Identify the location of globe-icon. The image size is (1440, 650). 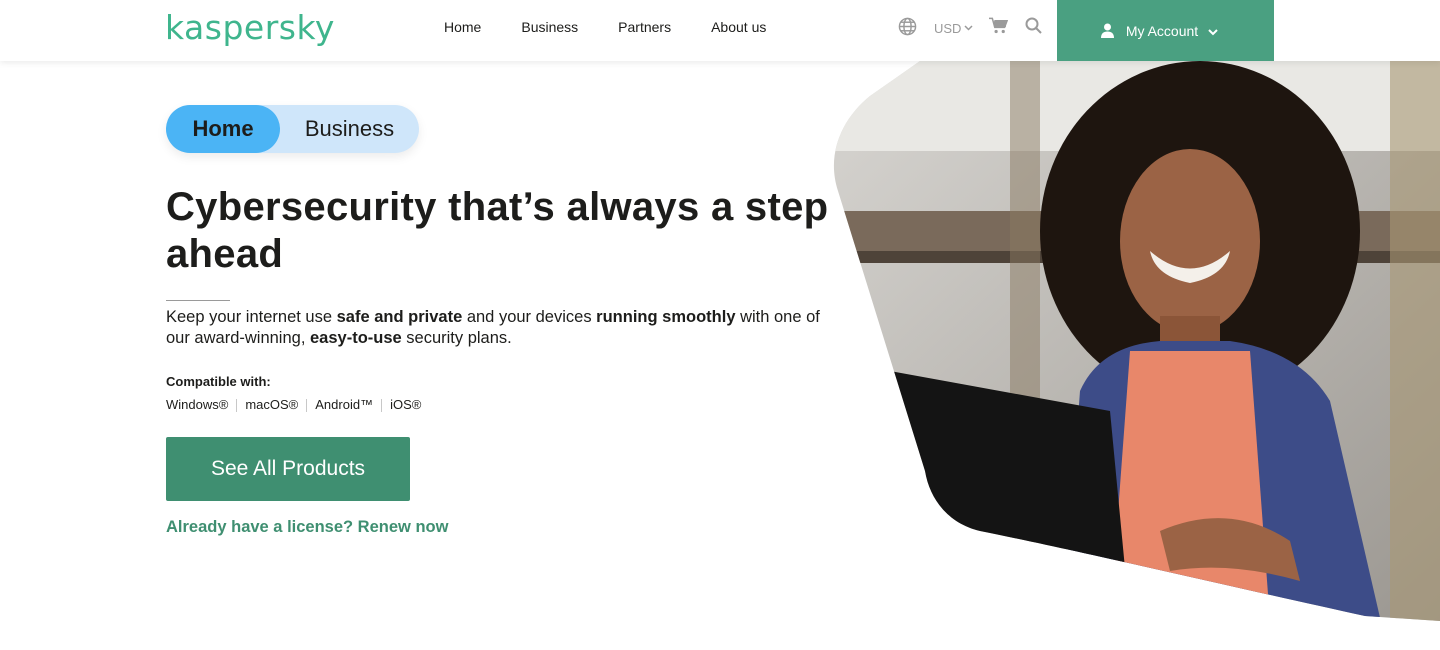
(907, 26).